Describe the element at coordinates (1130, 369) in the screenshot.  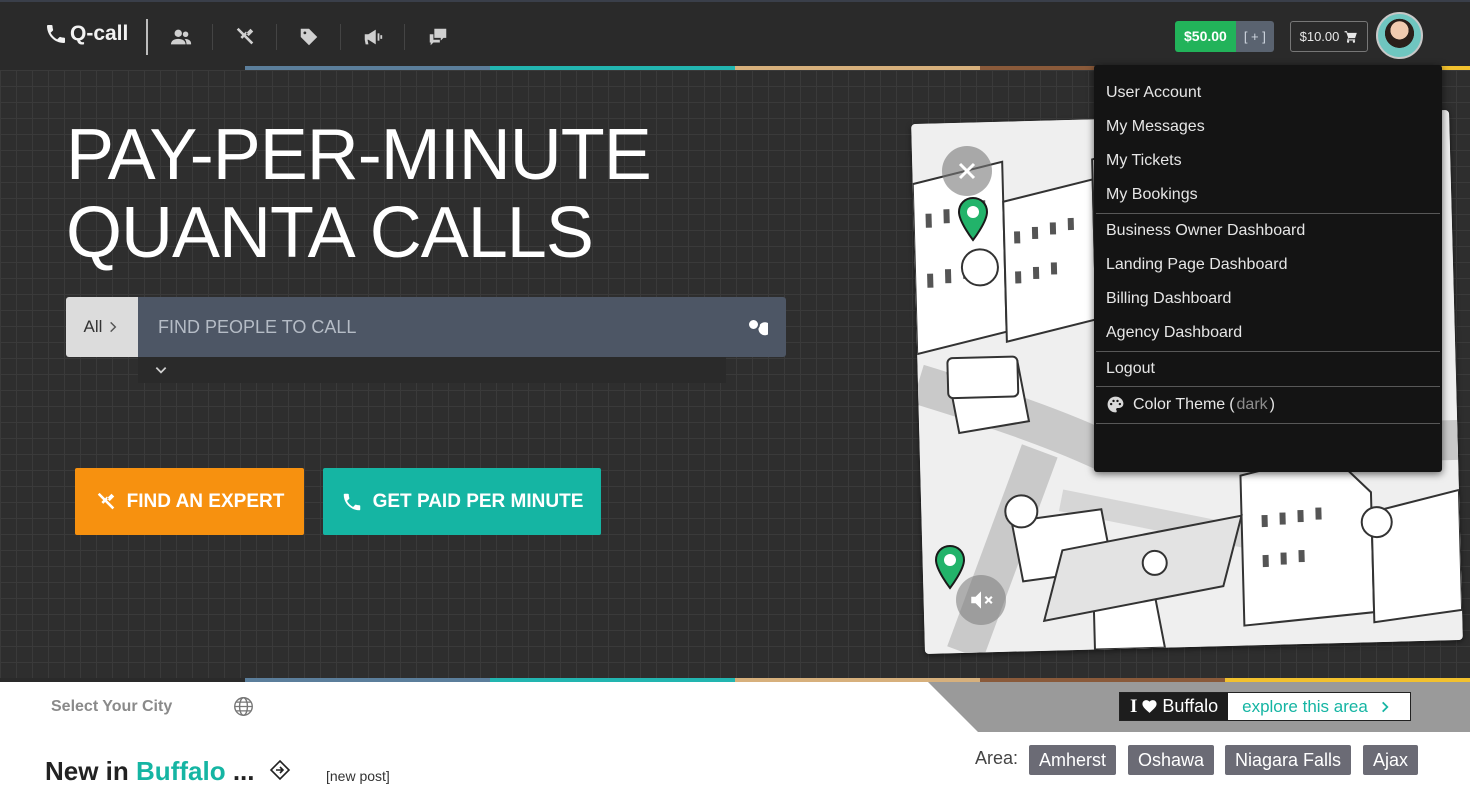
I see `menu-item-logout: Logout` at that location.